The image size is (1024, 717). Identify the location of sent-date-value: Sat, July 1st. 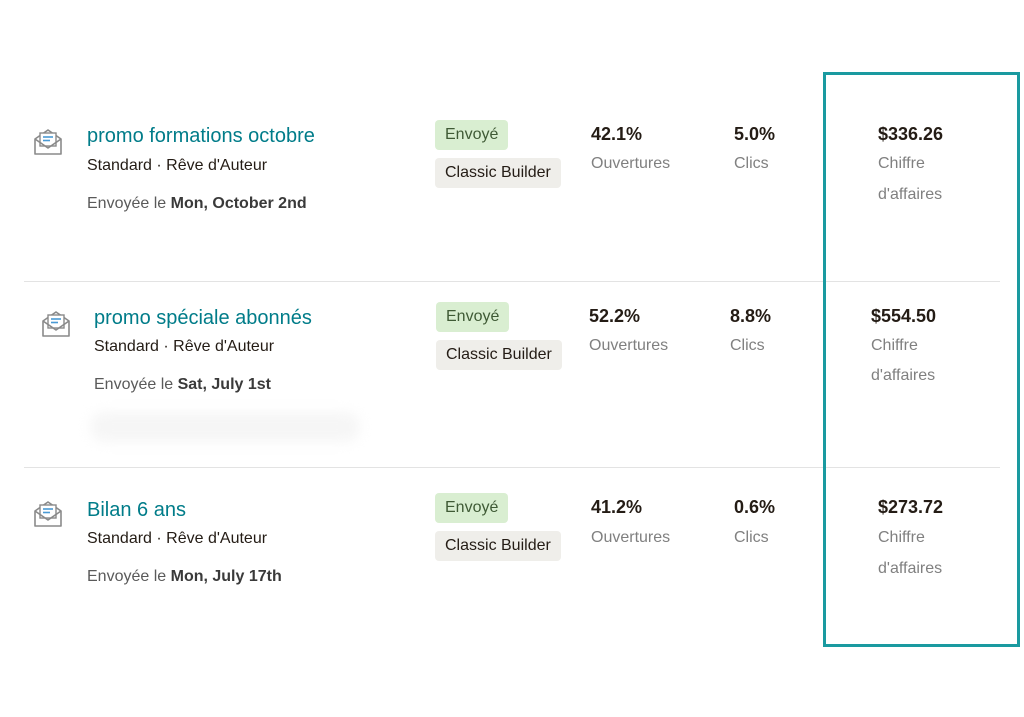
(224, 384).